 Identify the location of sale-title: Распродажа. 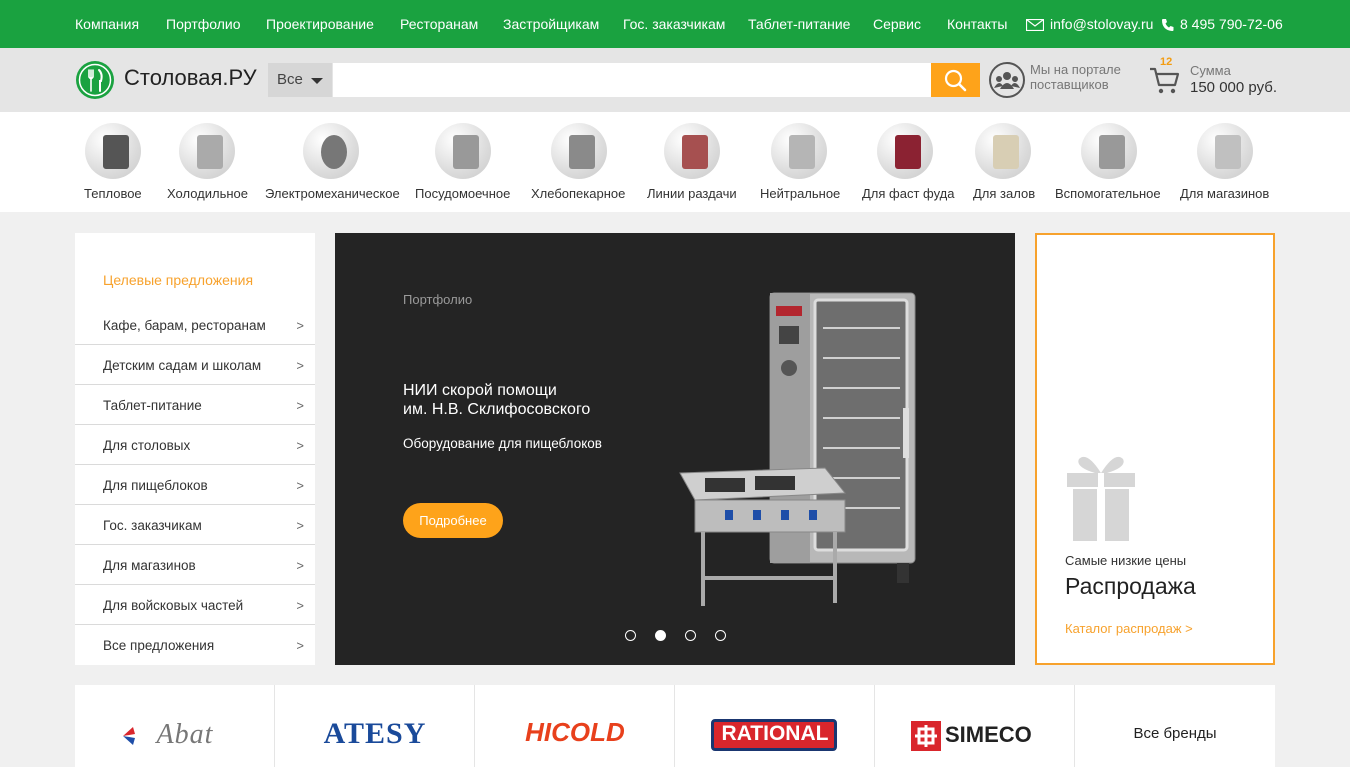
(1130, 586).